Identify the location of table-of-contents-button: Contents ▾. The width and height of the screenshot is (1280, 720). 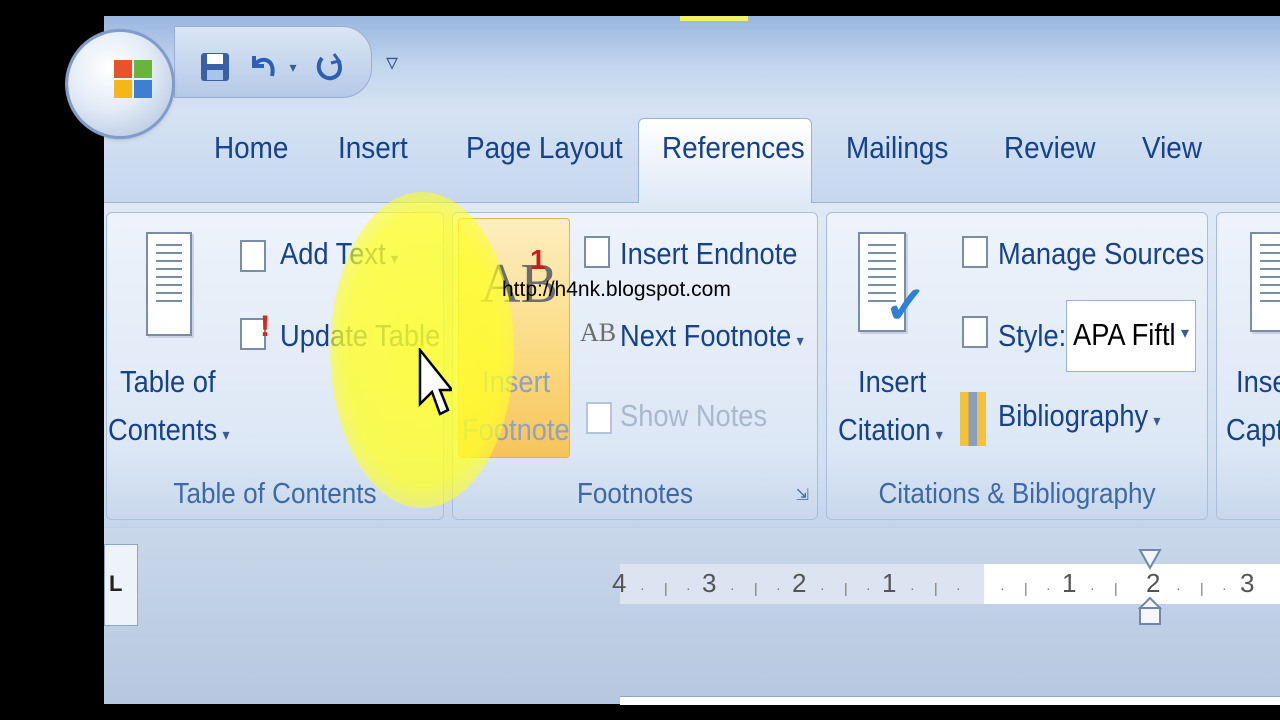
(169, 430).